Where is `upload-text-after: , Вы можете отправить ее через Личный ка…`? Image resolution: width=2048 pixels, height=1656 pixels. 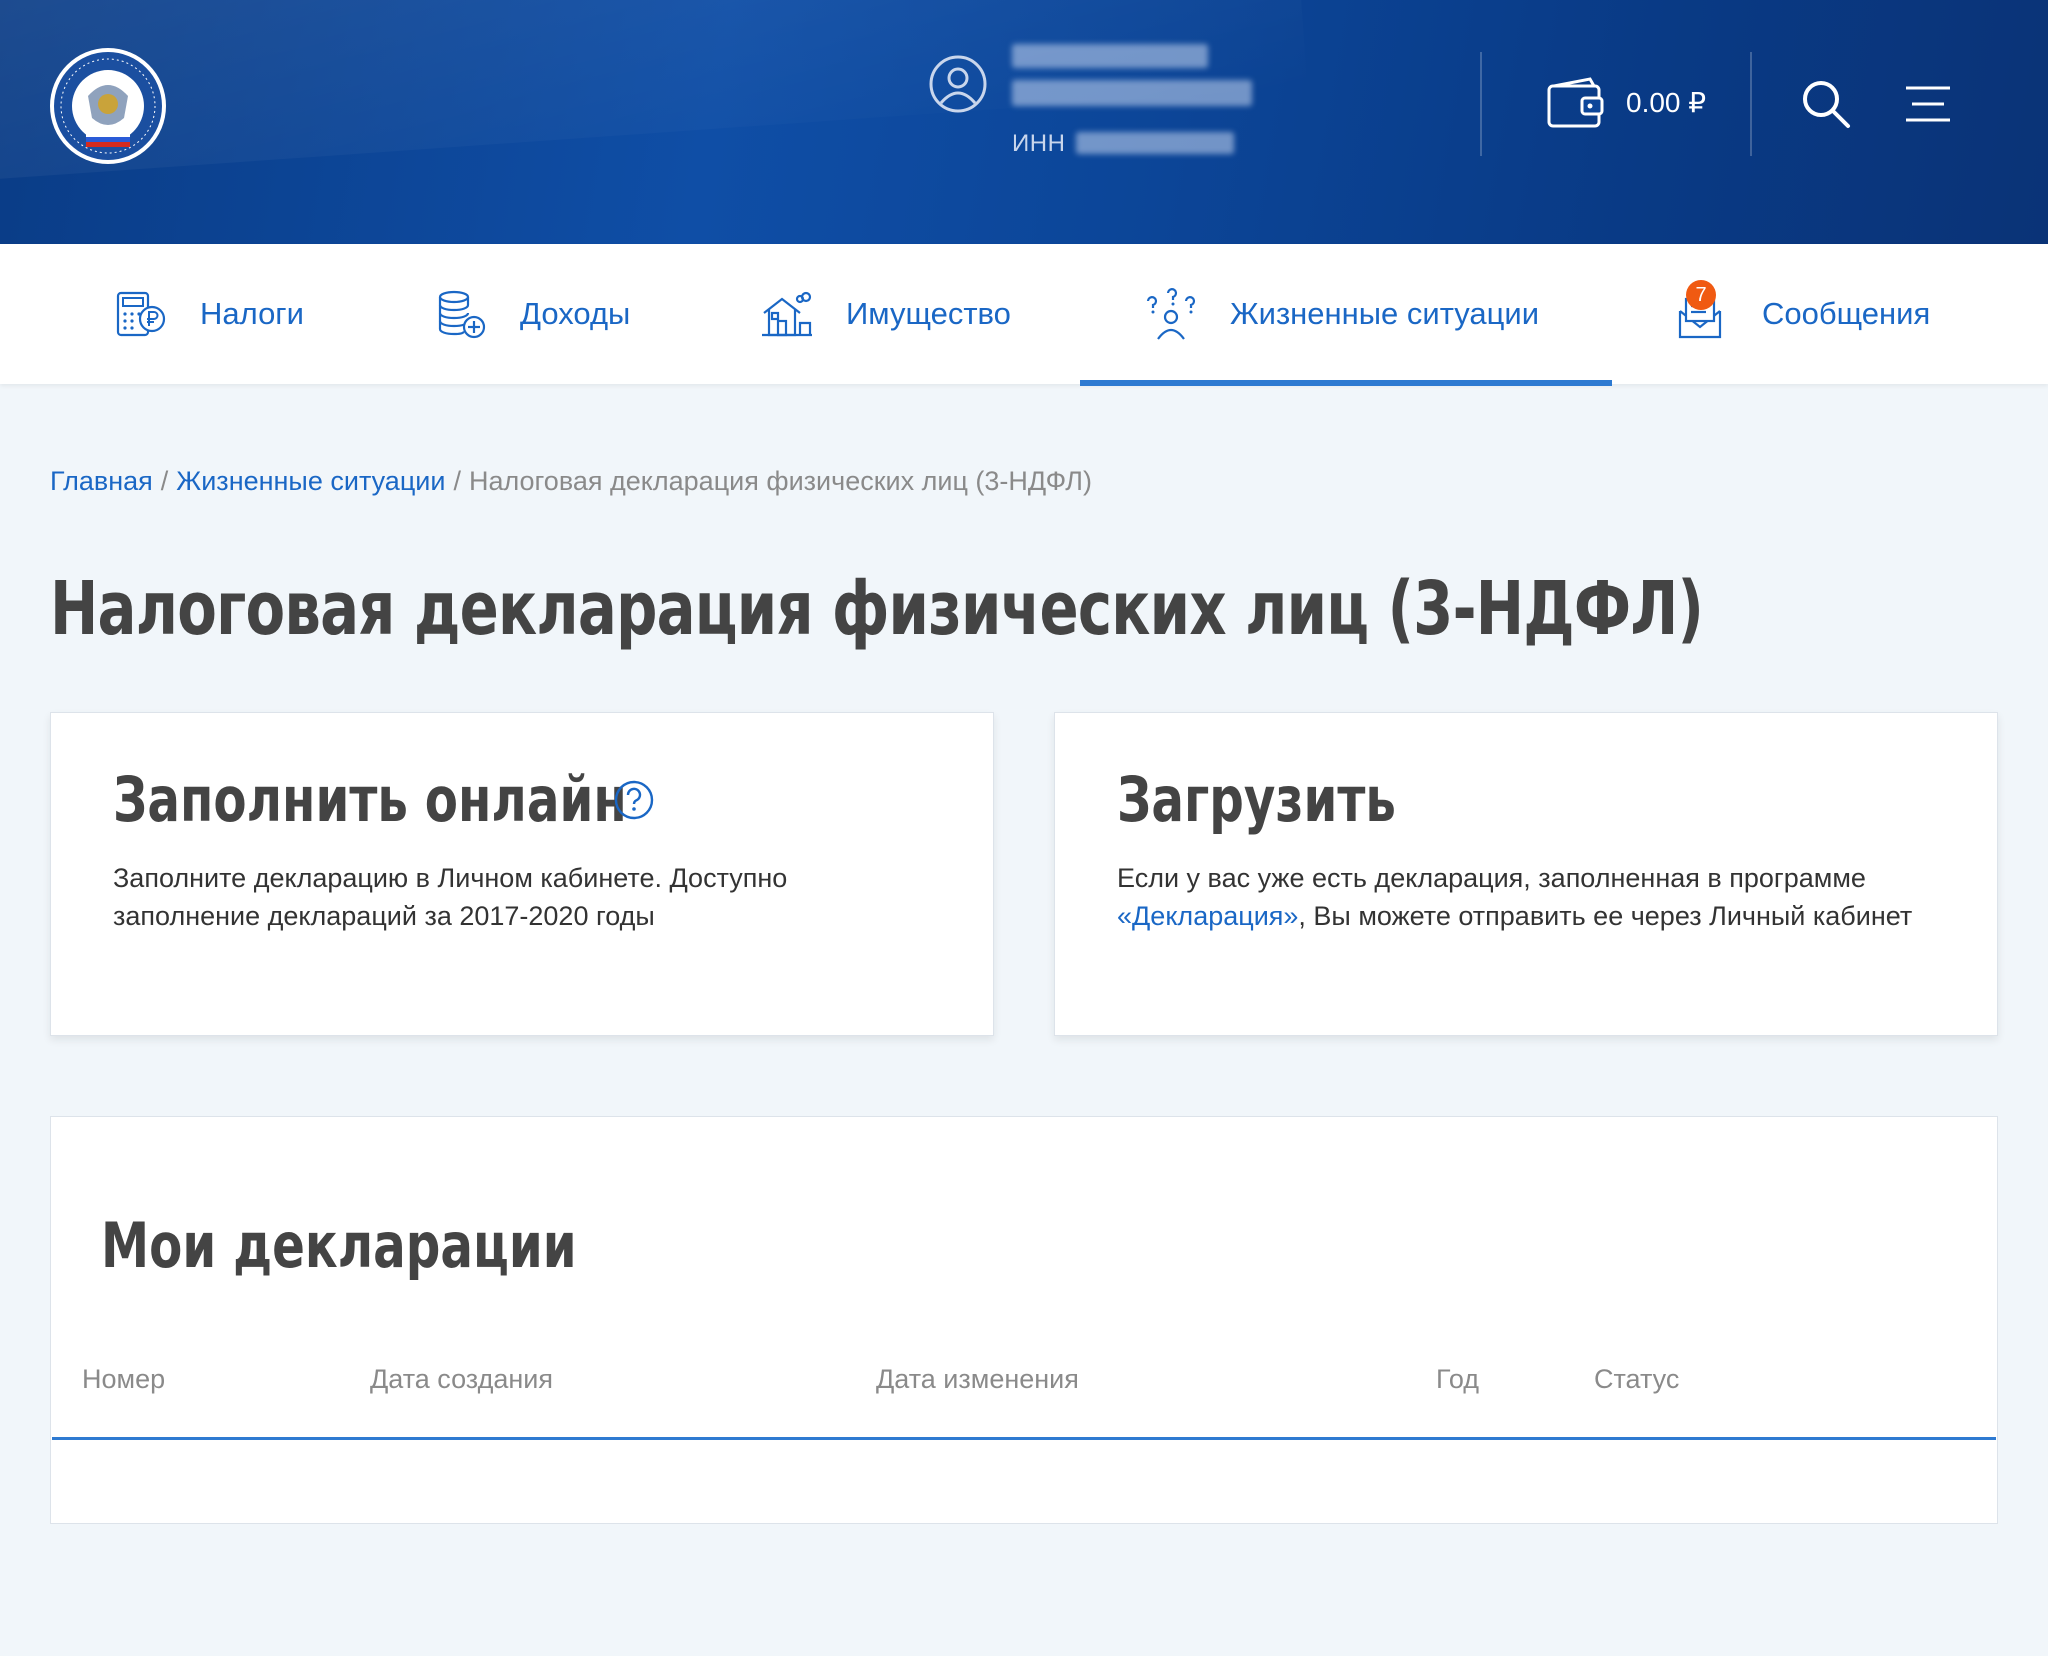 upload-text-after: , Вы можете отправить ее через Личный ка… is located at coordinates (1605, 916).